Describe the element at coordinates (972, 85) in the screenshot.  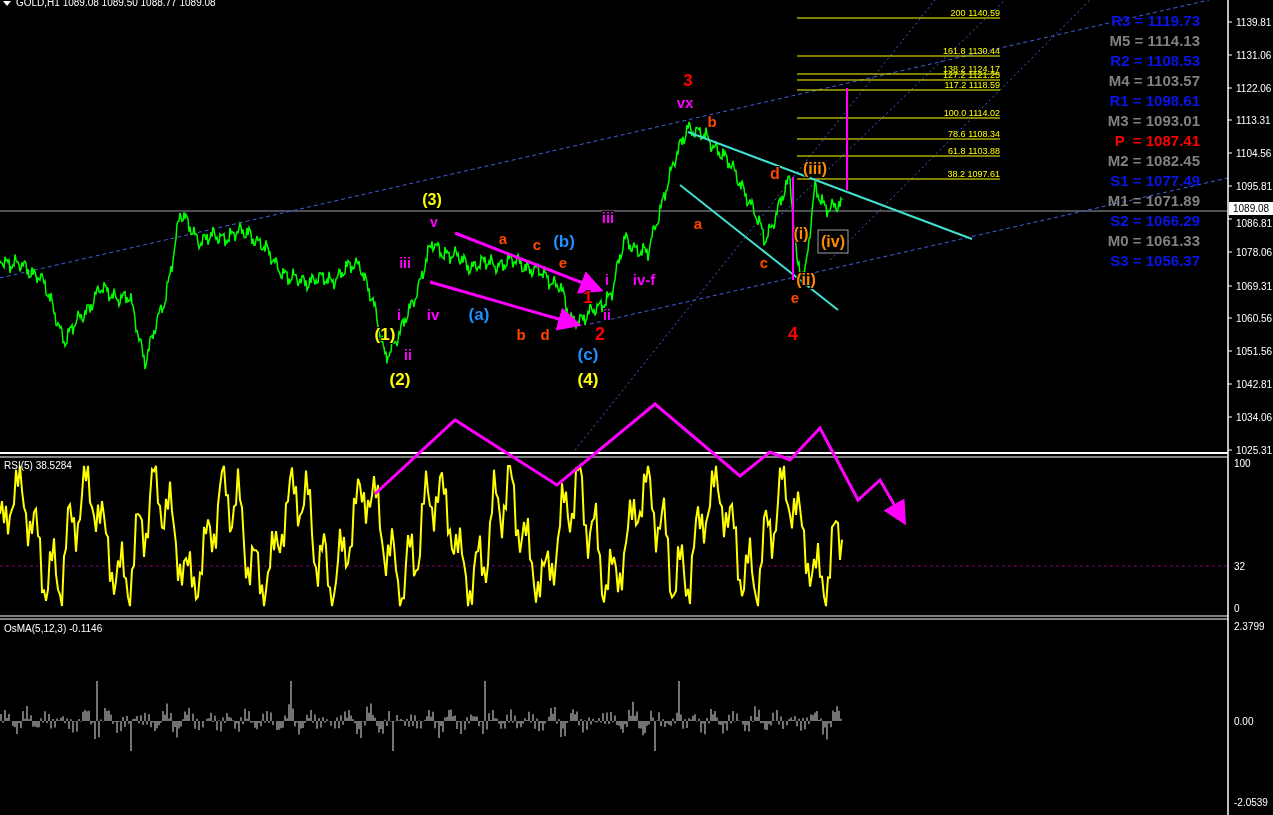
I see `fibonacci-level-label: 117.2 1118.59` at that location.